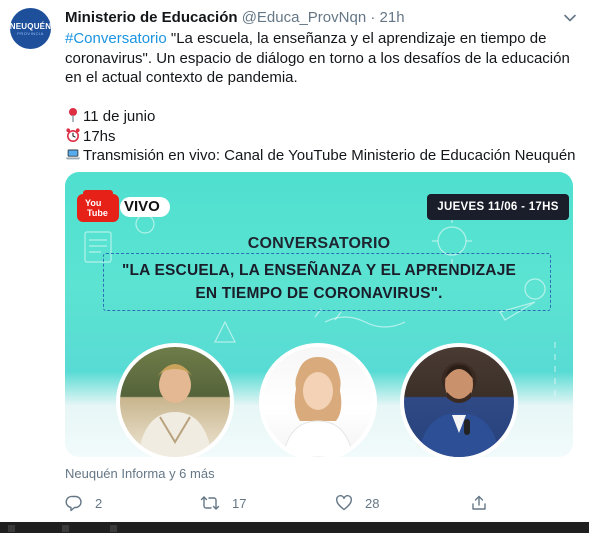 The image size is (589, 533). What do you see at coordinates (175, 410) in the screenshot?
I see `speaker-1-figure` at bounding box center [175, 410].